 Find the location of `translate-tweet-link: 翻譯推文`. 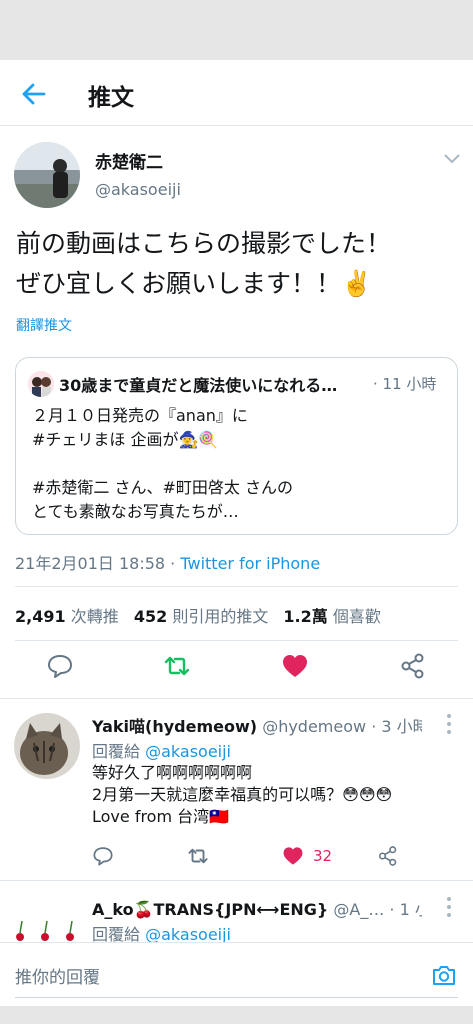

translate-tweet-link: 翻譯推文 is located at coordinates (44, 325).